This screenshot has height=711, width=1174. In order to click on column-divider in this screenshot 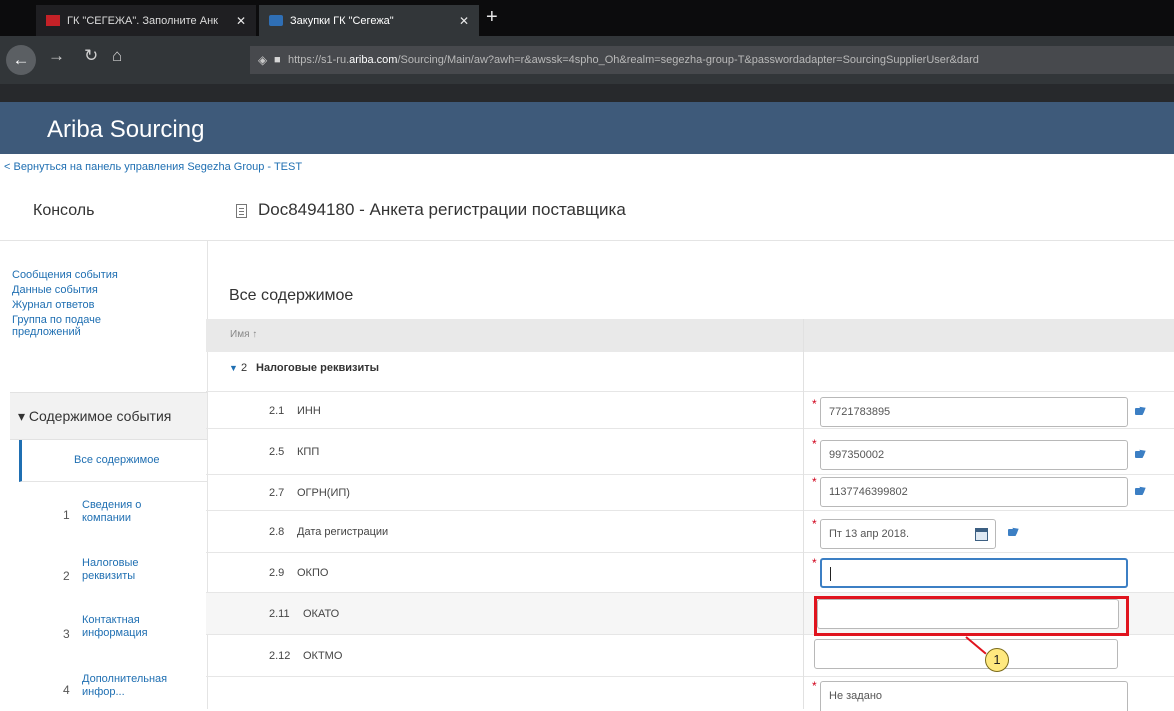, I will do `click(803, 514)`.